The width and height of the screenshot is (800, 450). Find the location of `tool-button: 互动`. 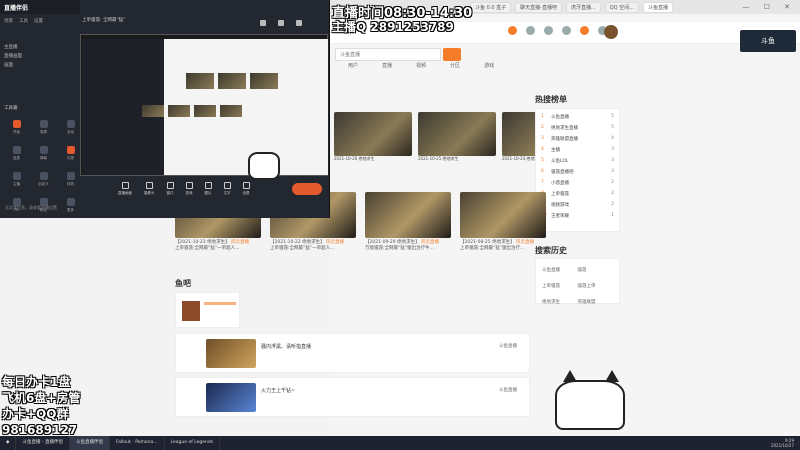

tool-button: 互动 is located at coordinates (70, 129).